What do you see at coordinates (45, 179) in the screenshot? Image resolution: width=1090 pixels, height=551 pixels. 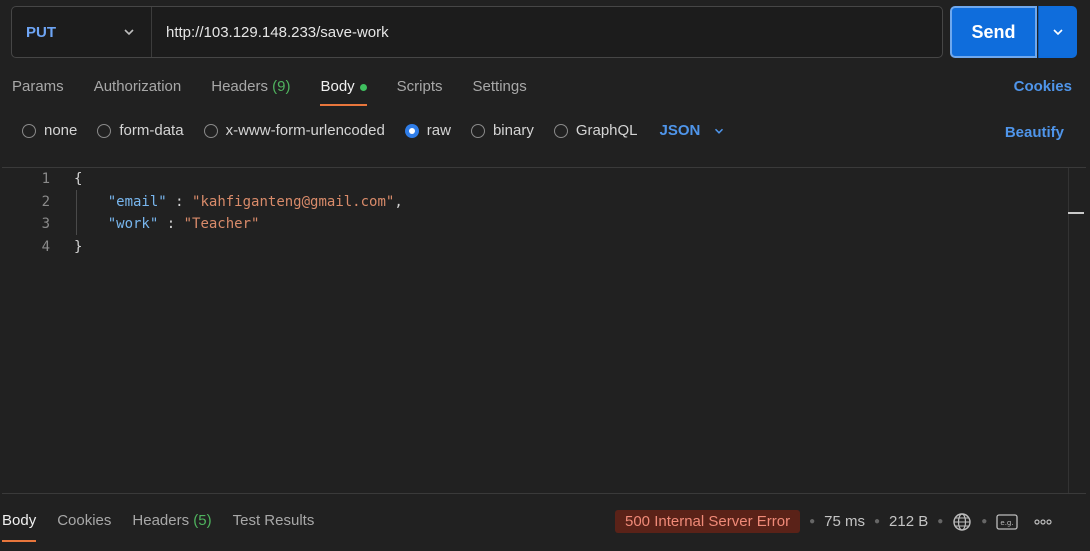 I see `line-number: 1` at bounding box center [45, 179].